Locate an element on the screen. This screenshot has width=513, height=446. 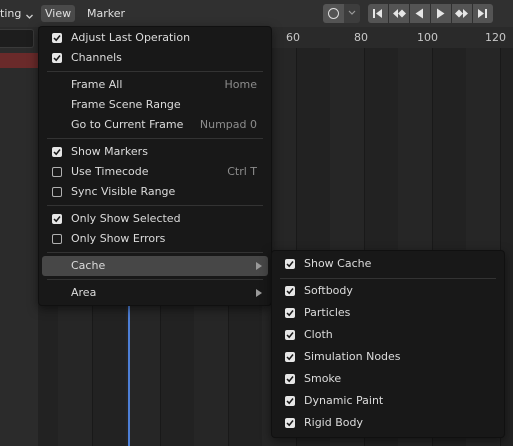
jump-to-prev-keyframe-button is located at coordinates (399, 13).